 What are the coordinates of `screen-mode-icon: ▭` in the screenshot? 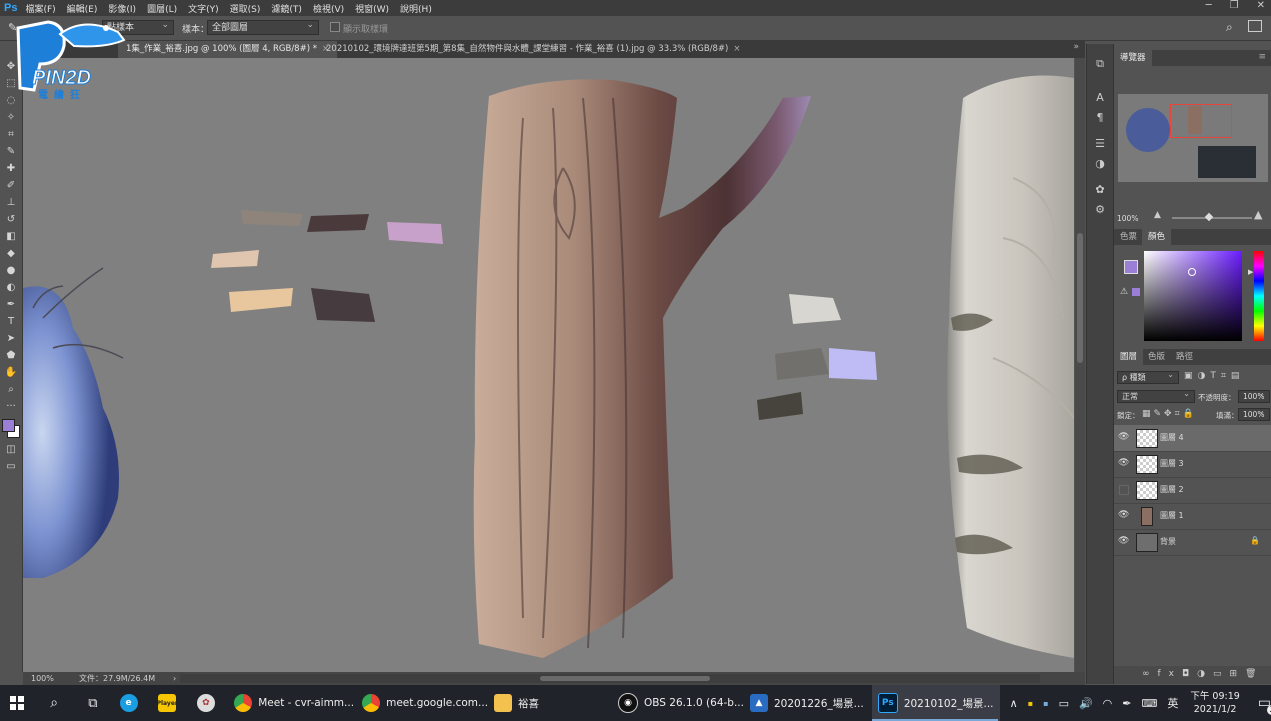 It's located at (11, 466).